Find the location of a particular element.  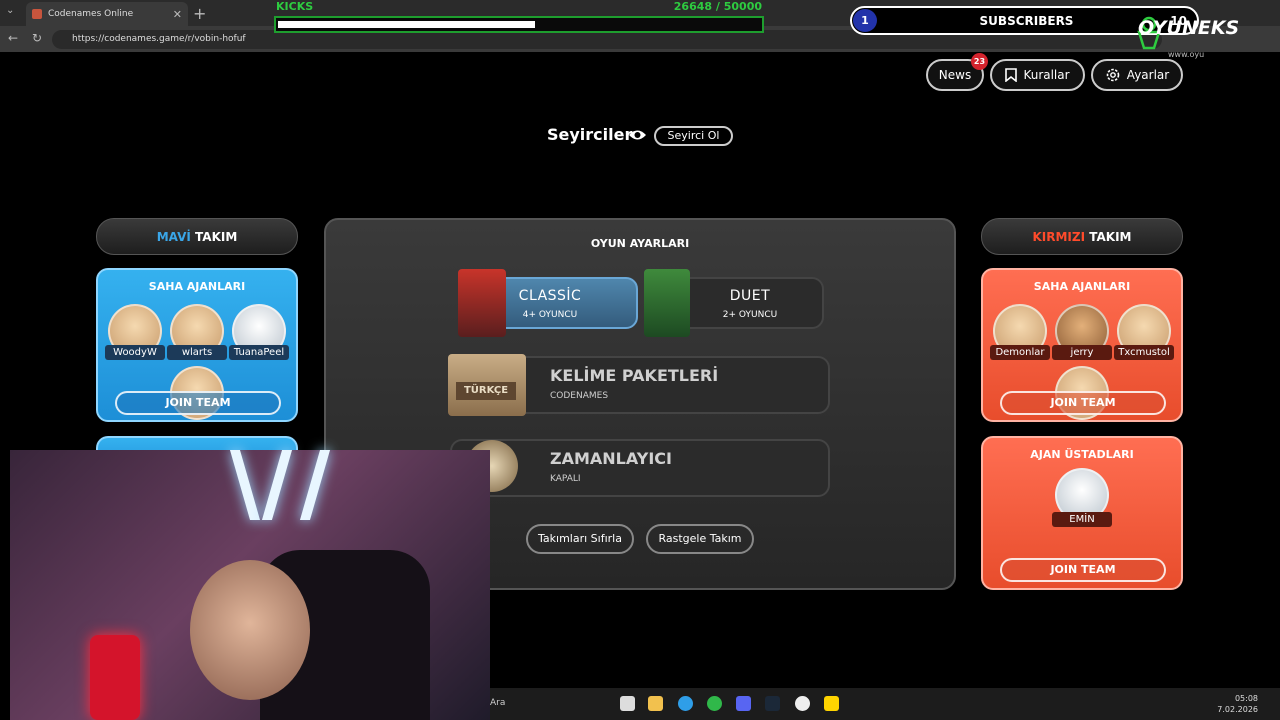

blue-player-name: wlarts is located at coordinates (197, 352).